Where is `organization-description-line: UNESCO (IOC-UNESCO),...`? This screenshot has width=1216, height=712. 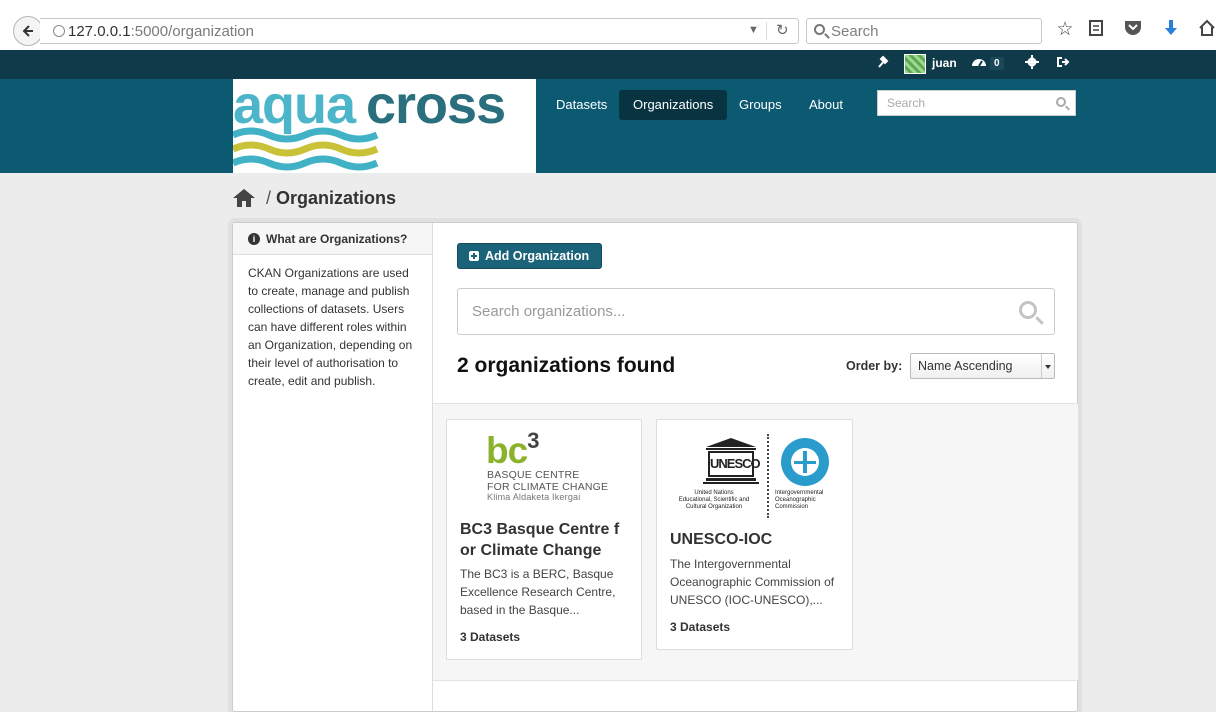
organization-description-line: UNESCO (IOC-UNESCO),... is located at coordinates (746, 600).